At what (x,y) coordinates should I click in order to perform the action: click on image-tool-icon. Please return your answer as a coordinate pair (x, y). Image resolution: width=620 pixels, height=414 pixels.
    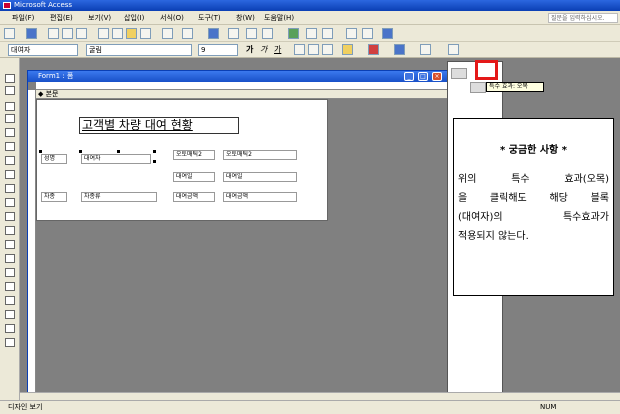
    Looking at the image, I should click on (10, 230).